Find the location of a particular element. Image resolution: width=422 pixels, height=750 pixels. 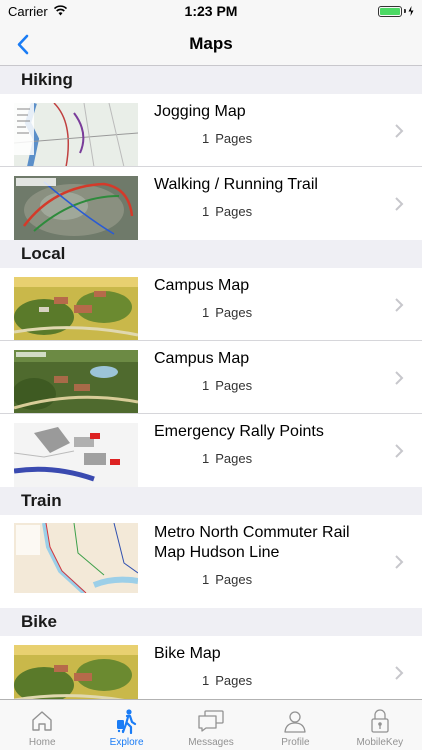

battery-fill is located at coordinates (390, 11).